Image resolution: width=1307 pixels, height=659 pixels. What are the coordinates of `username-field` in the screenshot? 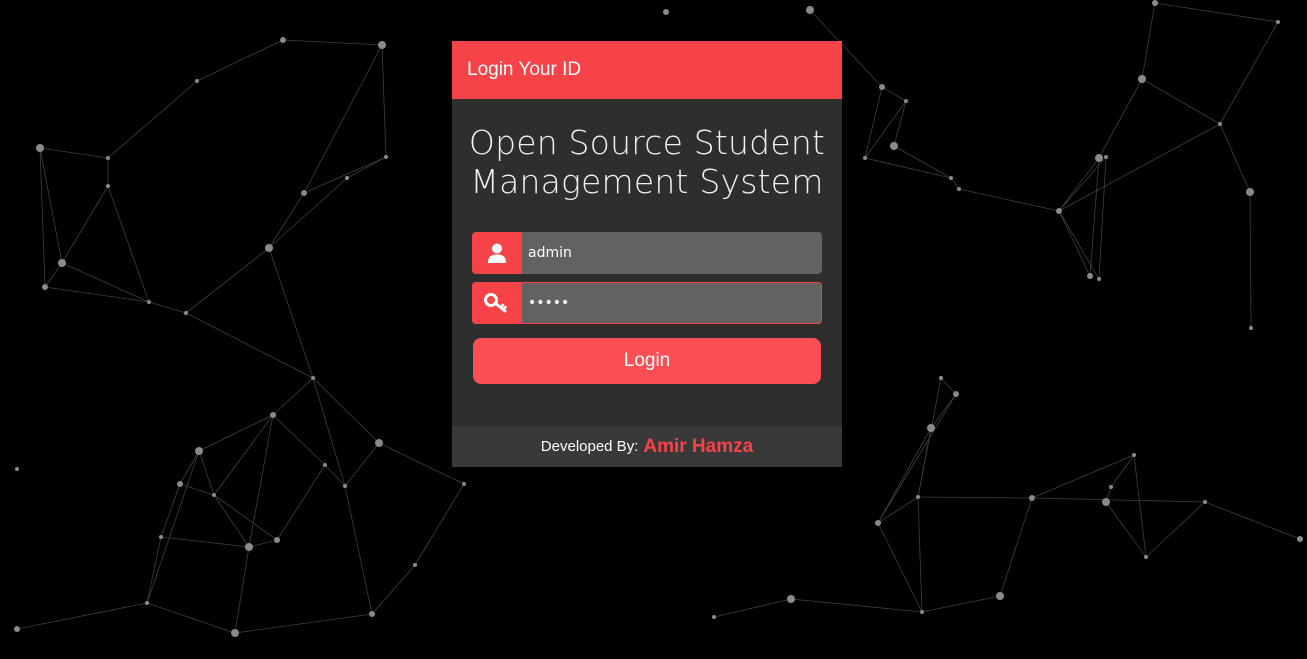 It's located at (647, 253).